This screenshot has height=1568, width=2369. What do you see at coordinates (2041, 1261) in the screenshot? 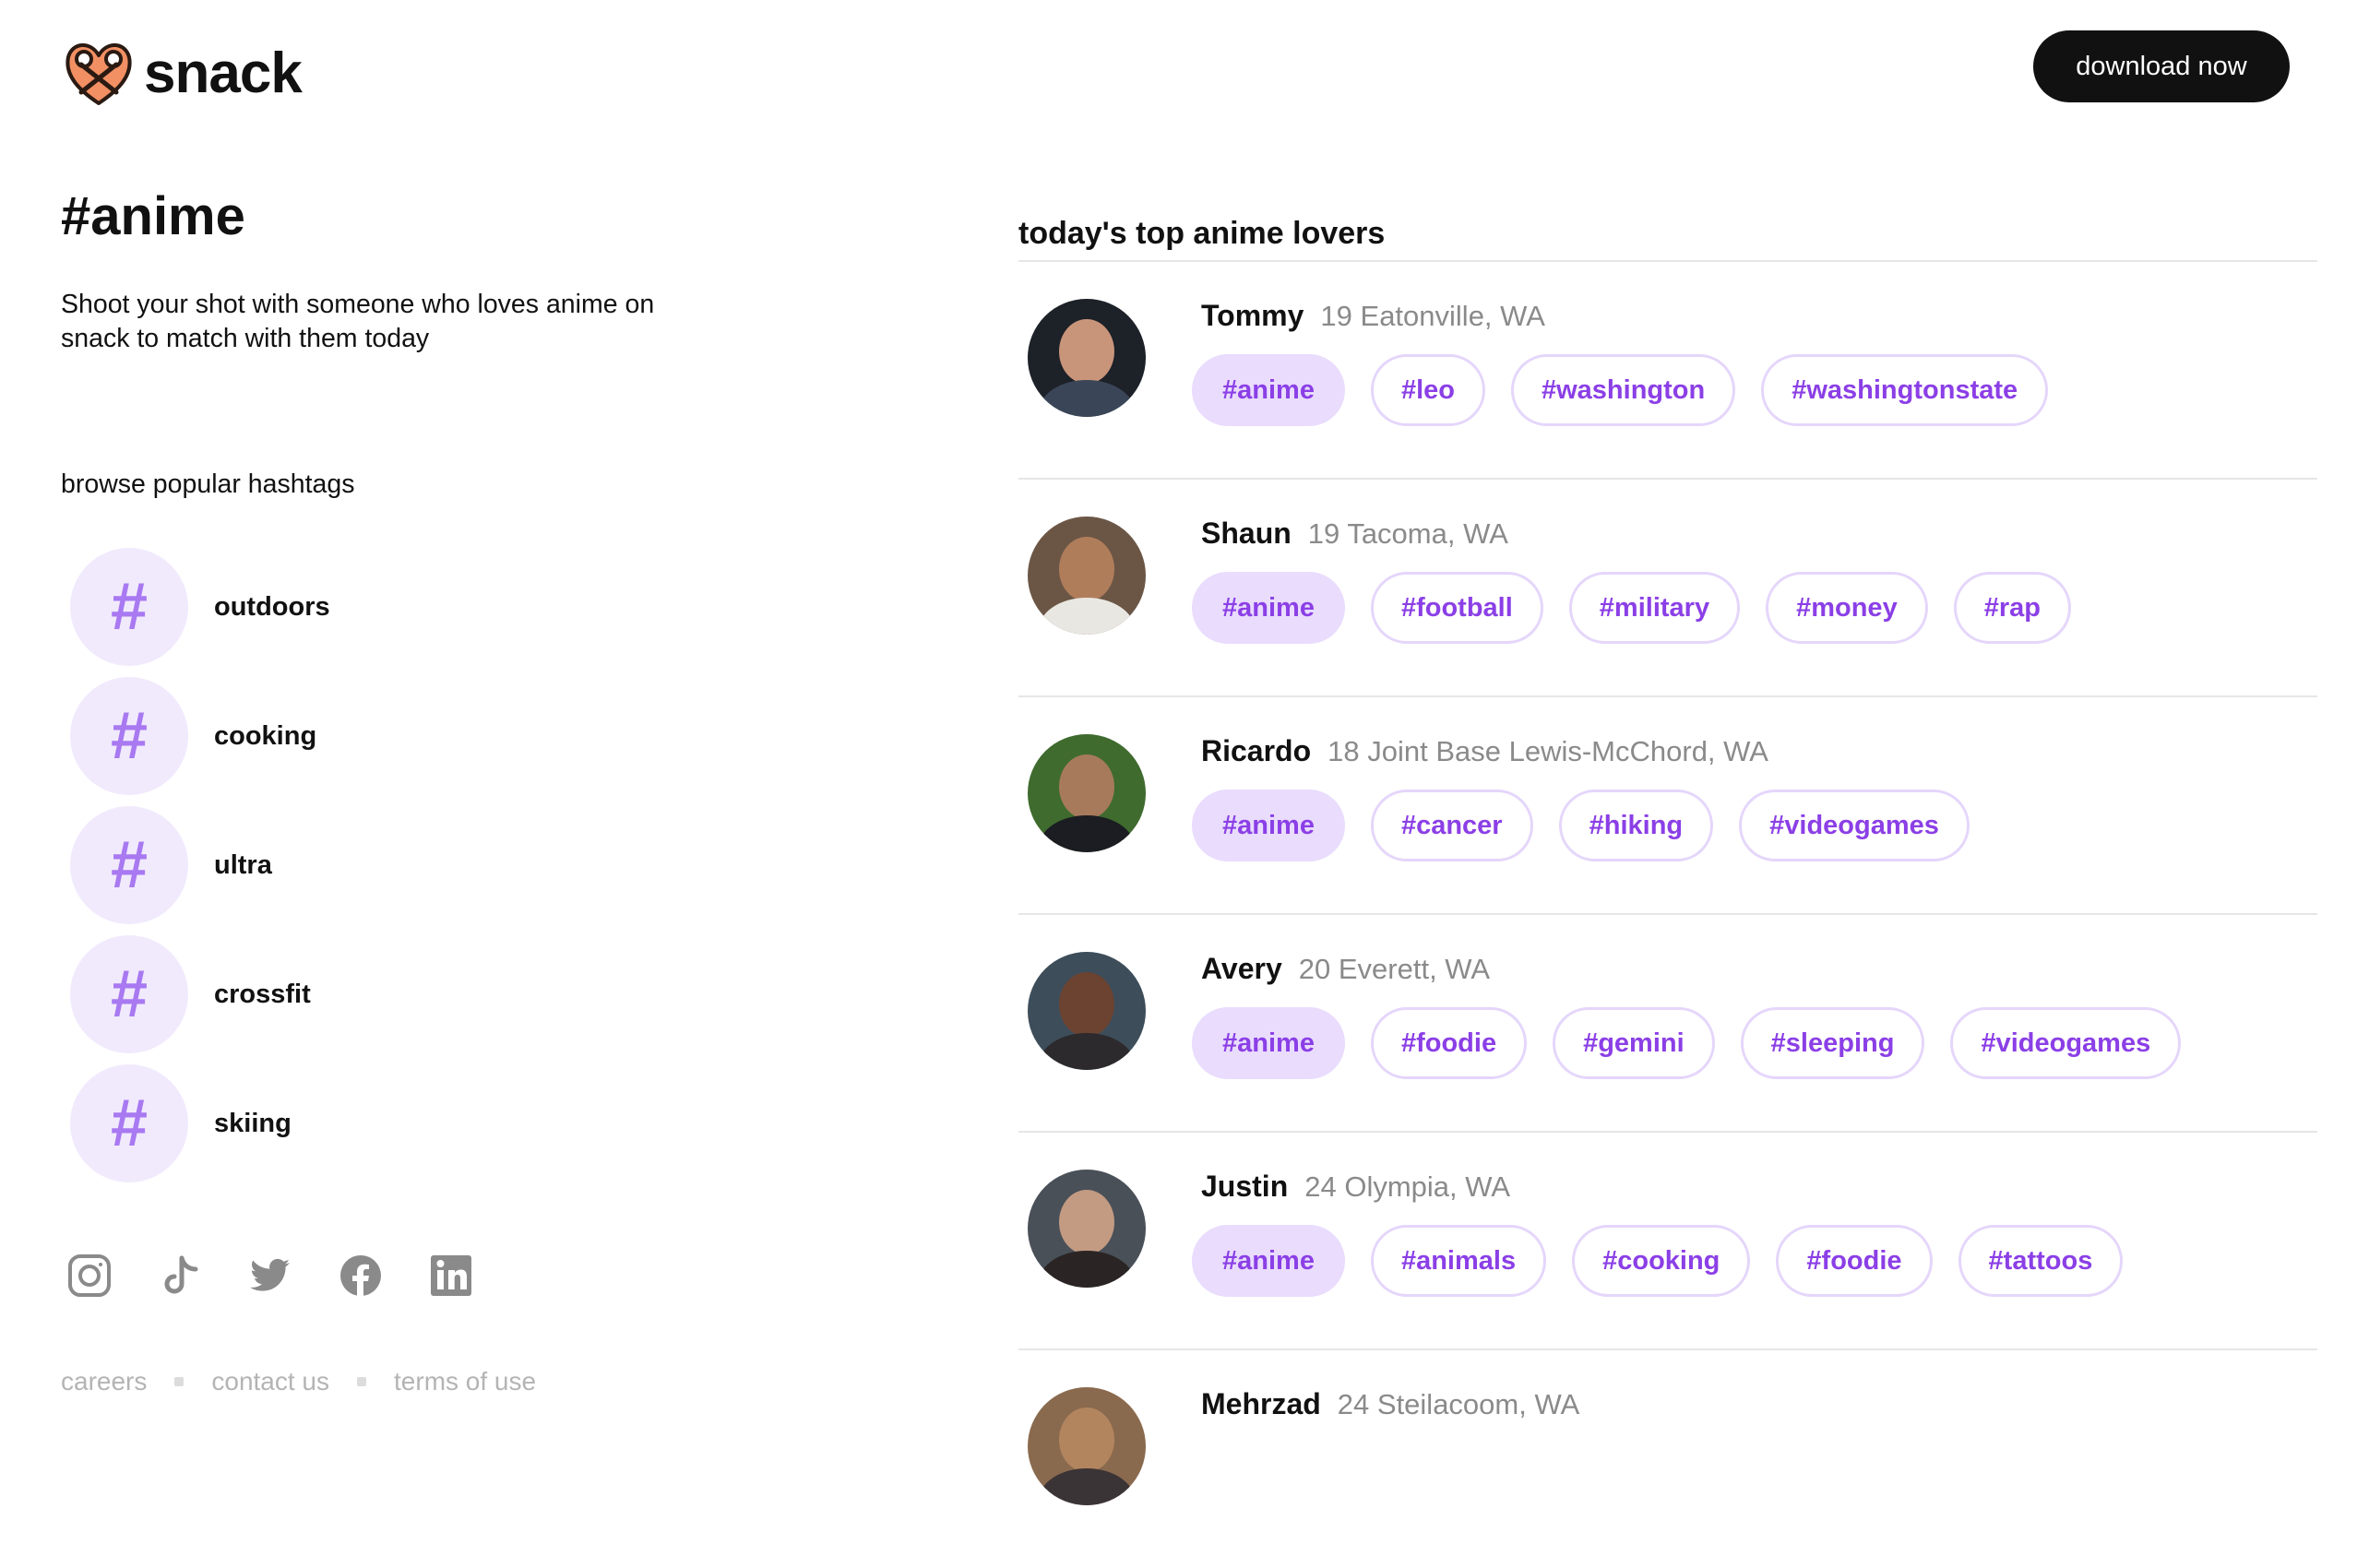
I see `tag-chip: #tattoos` at bounding box center [2041, 1261].